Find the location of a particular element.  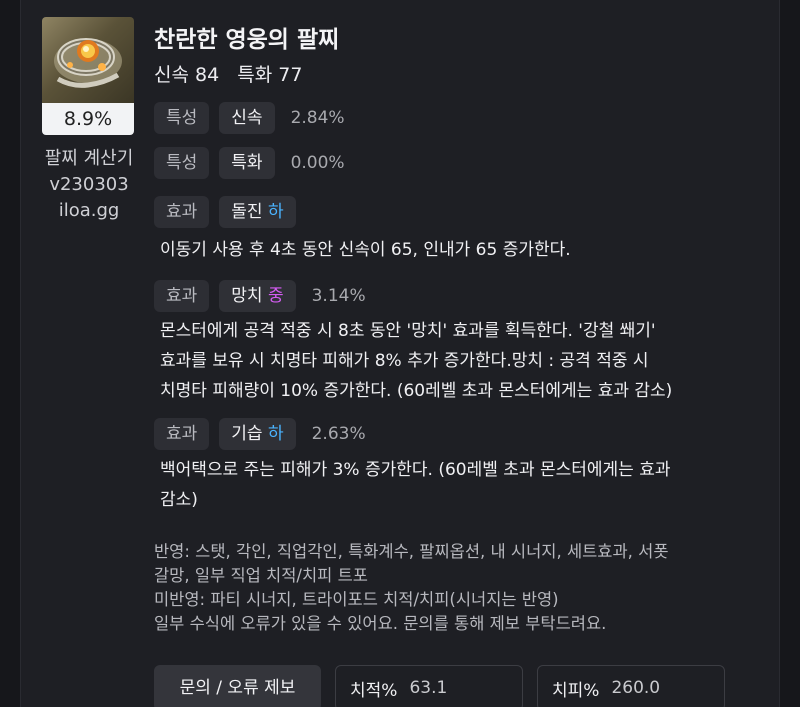

crit-rate-field: 치적% 63.1 is located at coordinates (429, 686).